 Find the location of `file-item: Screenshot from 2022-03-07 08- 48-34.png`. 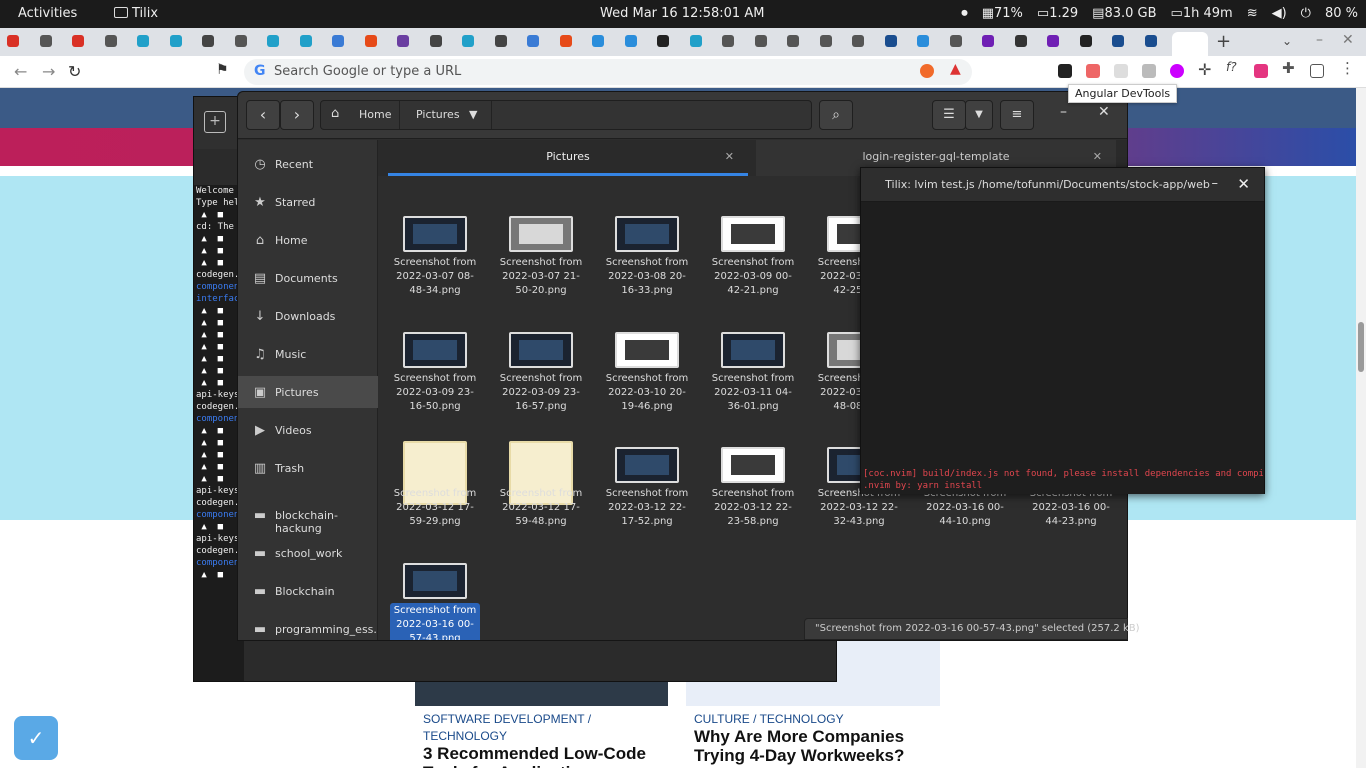

file-item: Screenshot from 2022-03-07 08- 48-34.png is located at coordinates (435, 236).